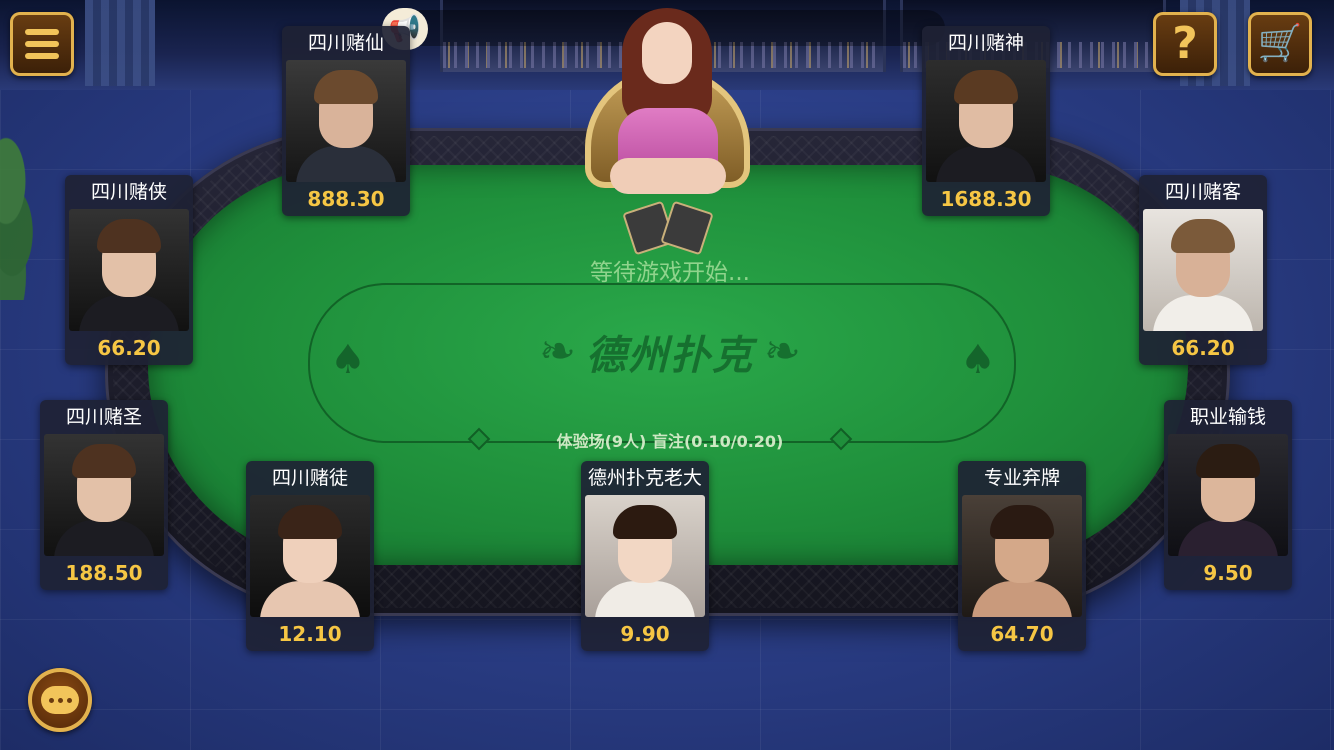 Image resolution: width=1334 pixels, height=750 pixels. I want to click on menu-icon, so click(42, 44).